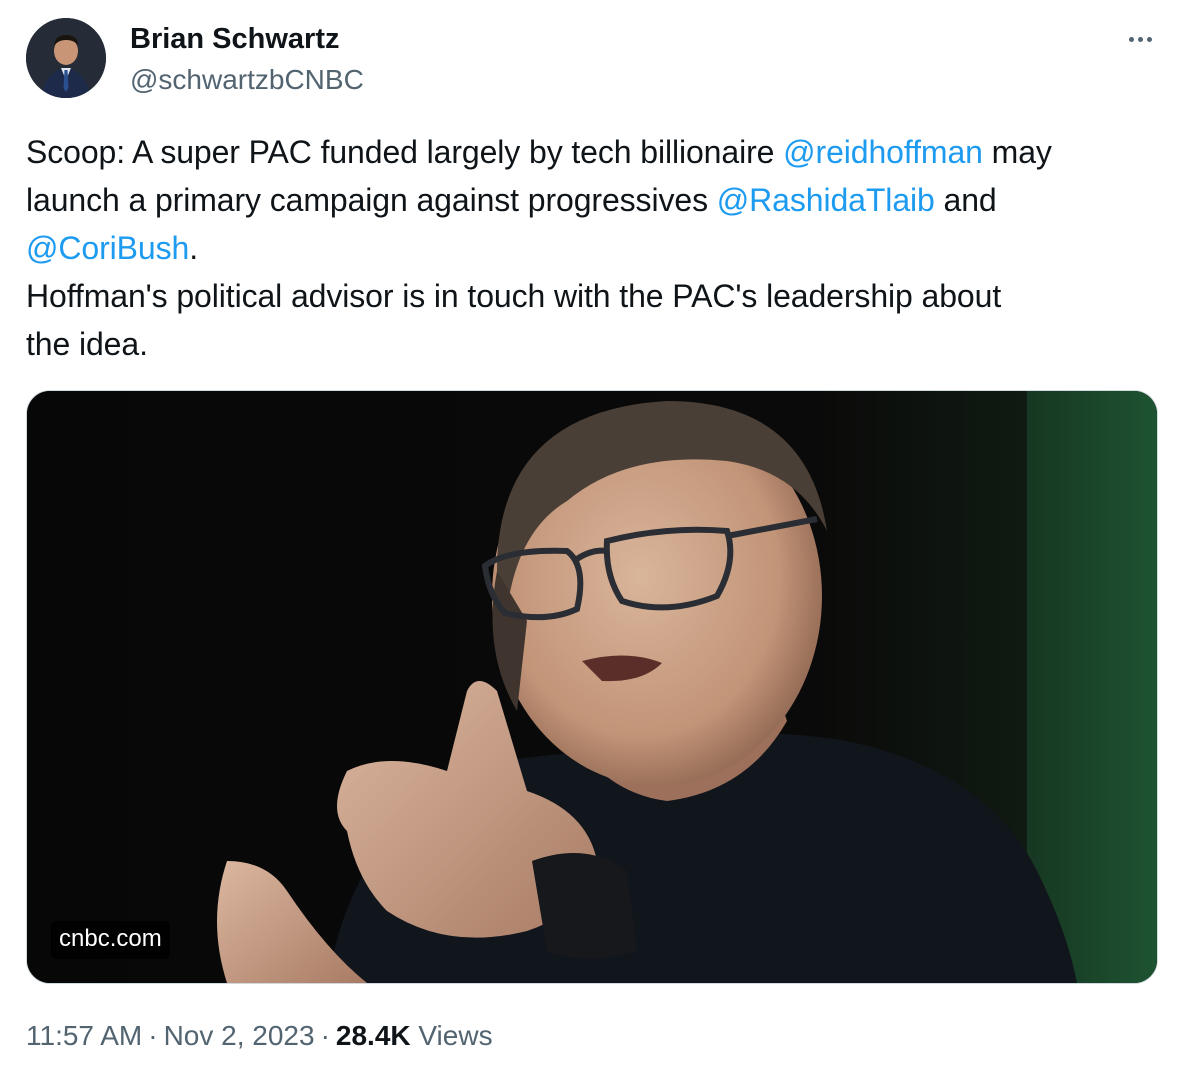 This screenshot has height=1070, width=1182. Describe the element at coordinates (235, 39) in the screenshot. I see `author-name: Brian Schwartz` at that location.